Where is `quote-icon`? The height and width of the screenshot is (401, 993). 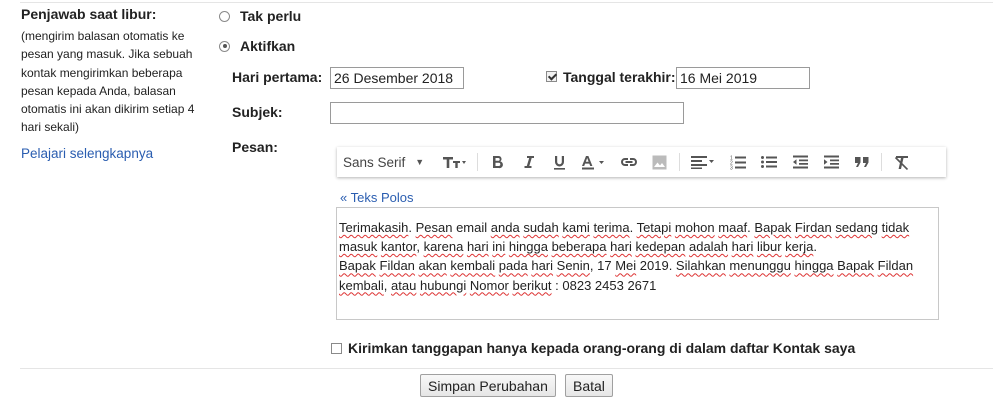
quote-icon is located at coordinates (861, 162).